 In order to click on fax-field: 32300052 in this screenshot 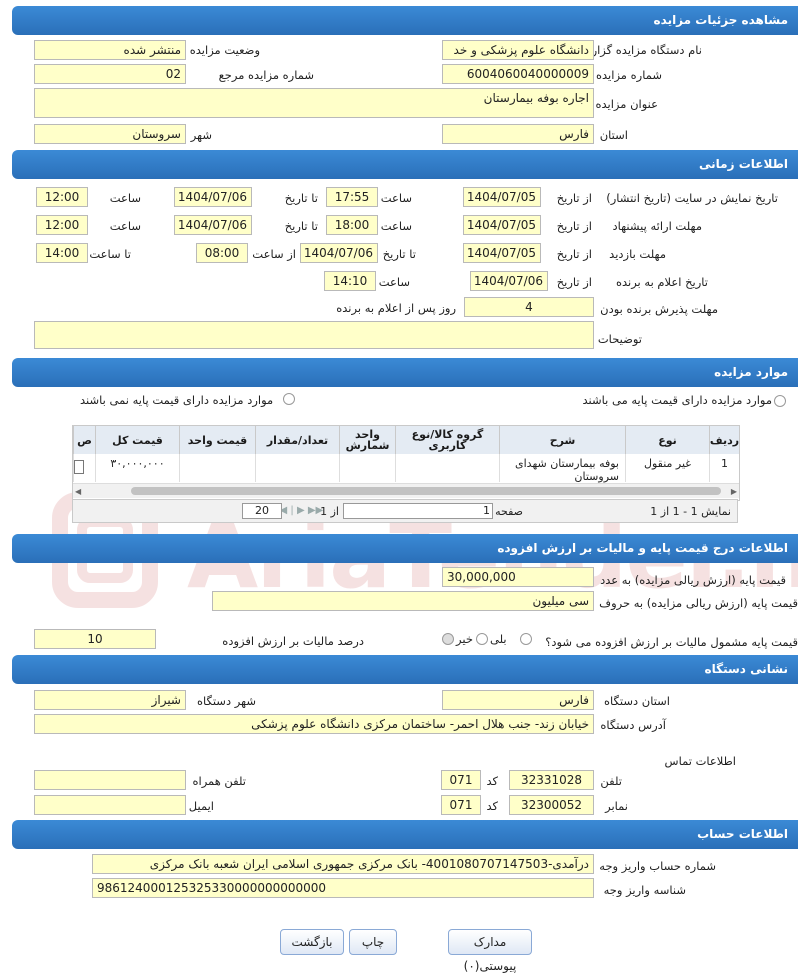, I will do `click(551, 805)`.